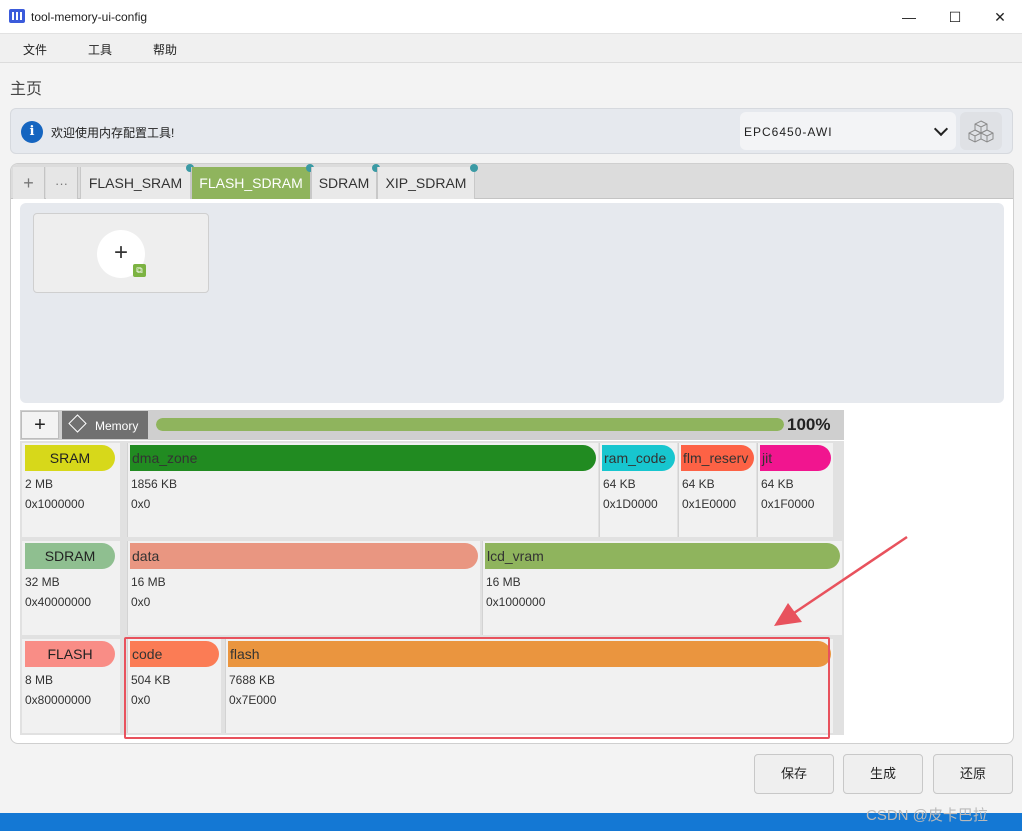 The height and width of the screenshot is (831, 1022). I want to click on memory-usage-bar, so click(470, 424).